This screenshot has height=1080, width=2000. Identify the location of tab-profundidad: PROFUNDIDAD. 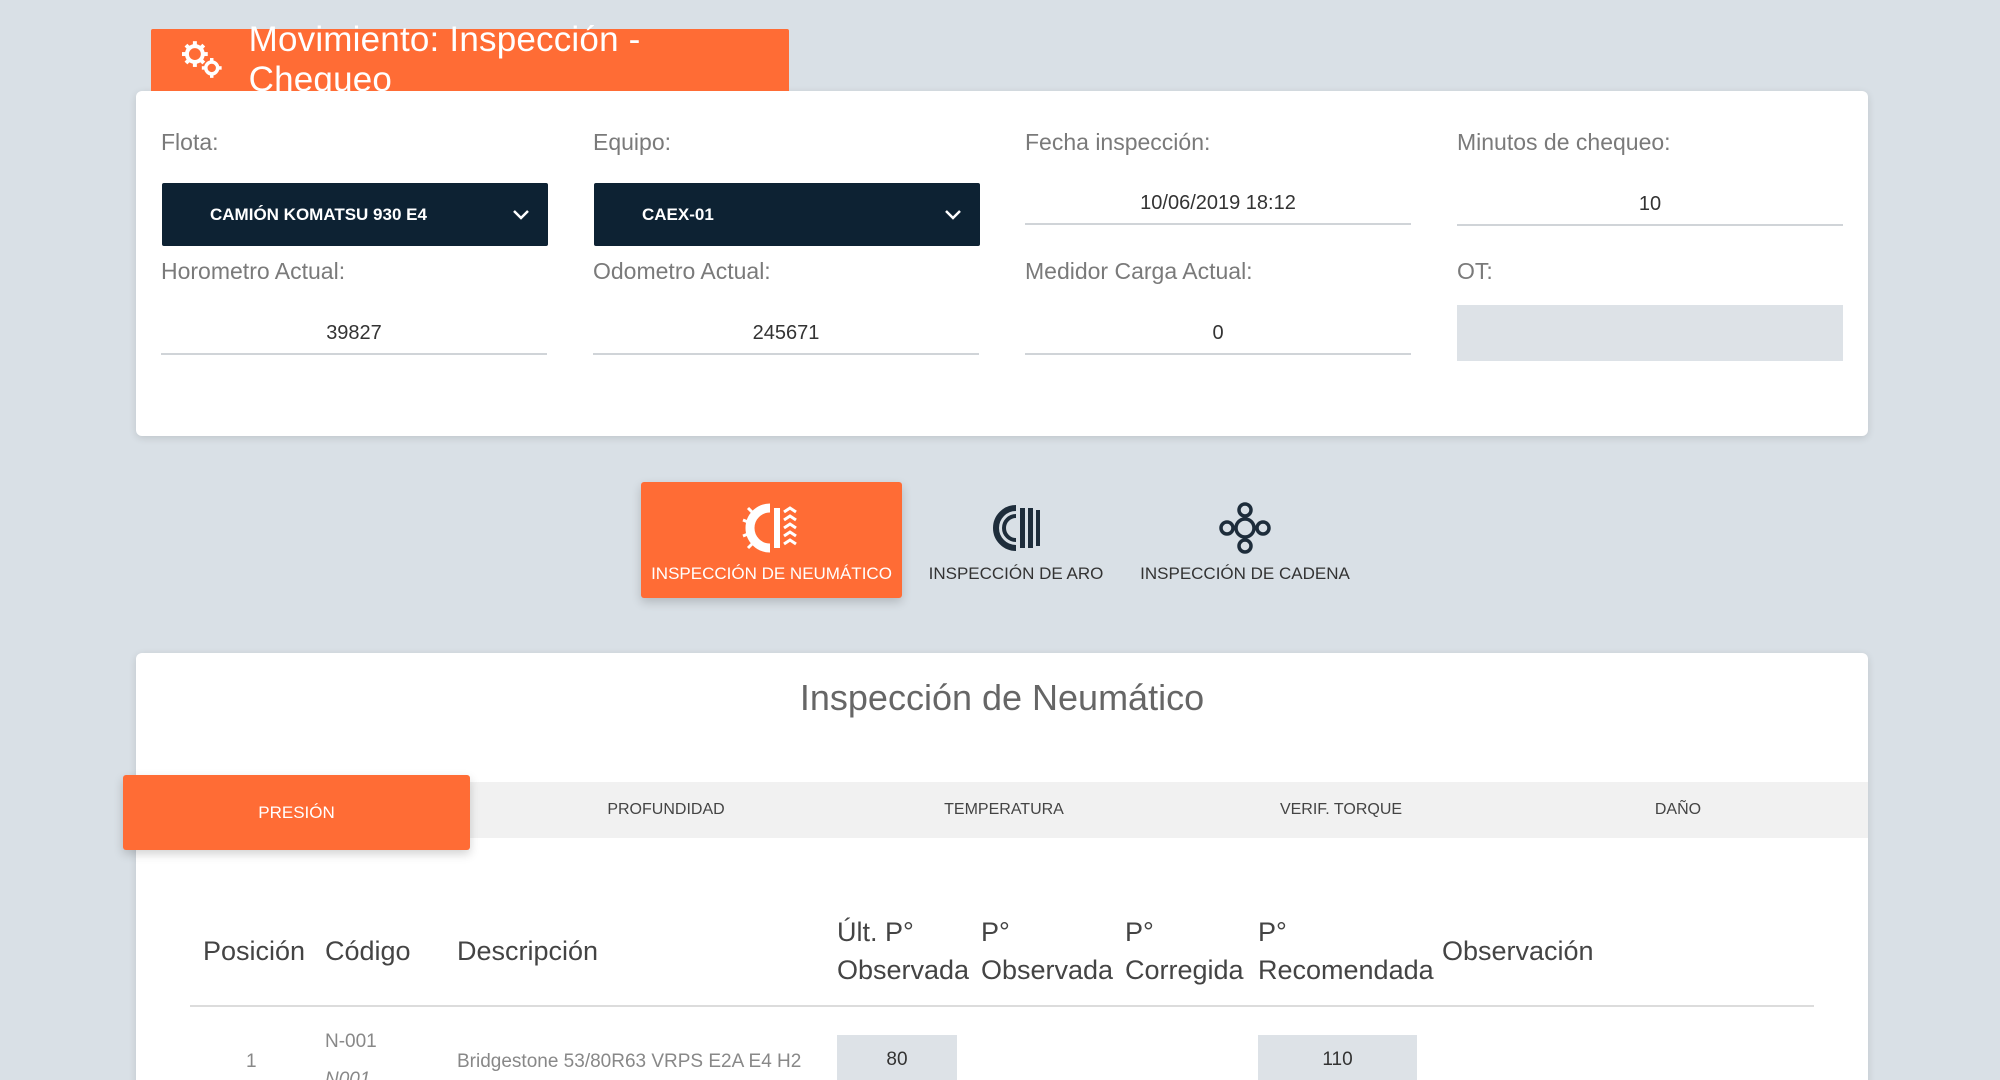
(666, 810).